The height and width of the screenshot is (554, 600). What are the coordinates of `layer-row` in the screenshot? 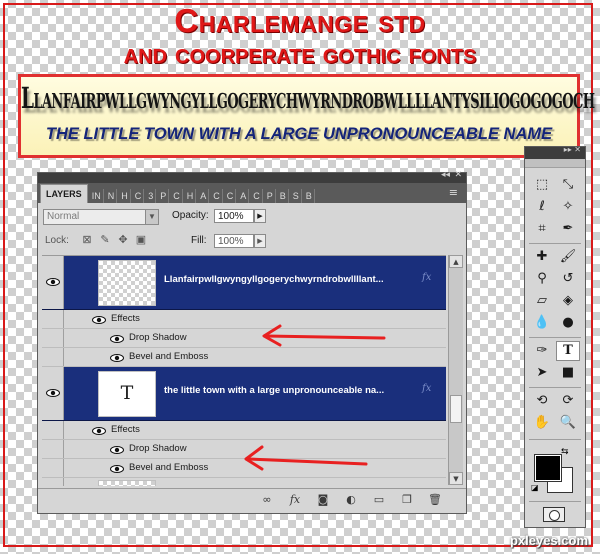 It's located at (244, 482).